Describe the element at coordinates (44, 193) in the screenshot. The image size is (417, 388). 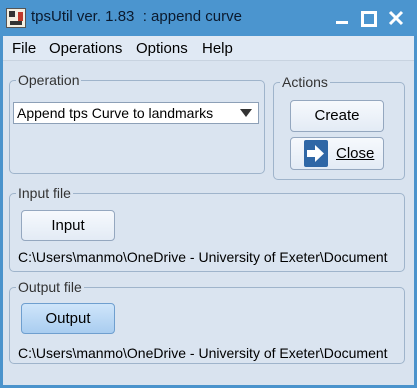
I see `input-file-legend: Input file` at that location.